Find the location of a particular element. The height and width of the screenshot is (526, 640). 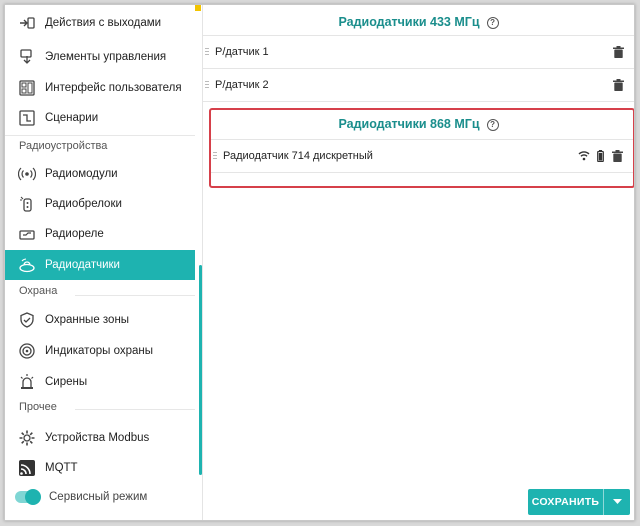

panel-868-title: Радиодатчики 868 МГц? is located at coordinates (418, 124).